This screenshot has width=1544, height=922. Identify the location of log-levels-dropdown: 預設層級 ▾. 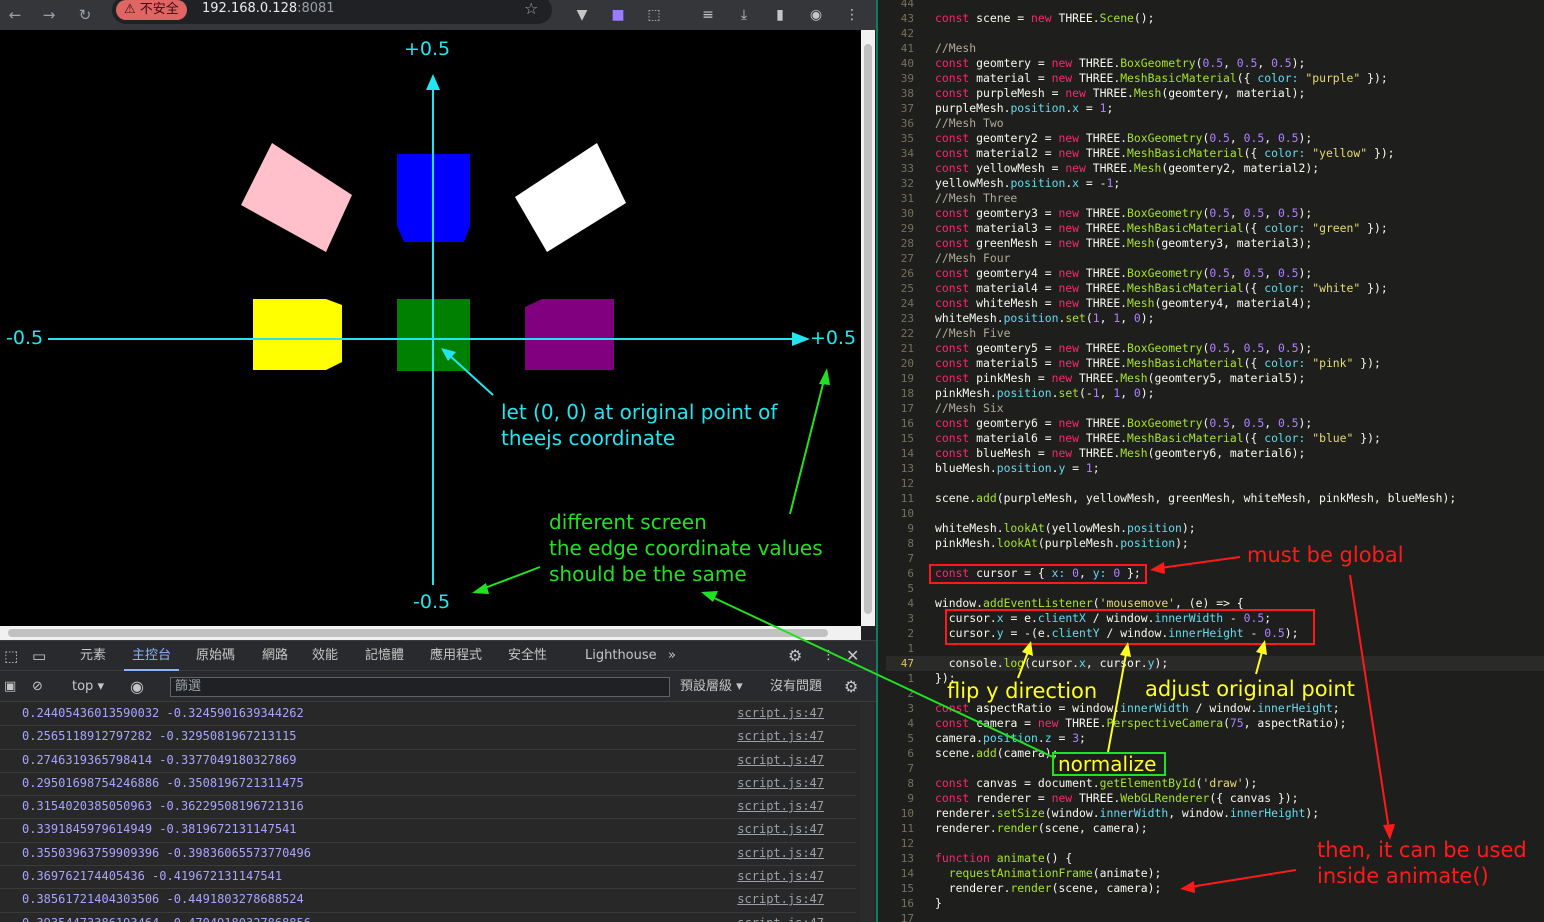
(711, 687).